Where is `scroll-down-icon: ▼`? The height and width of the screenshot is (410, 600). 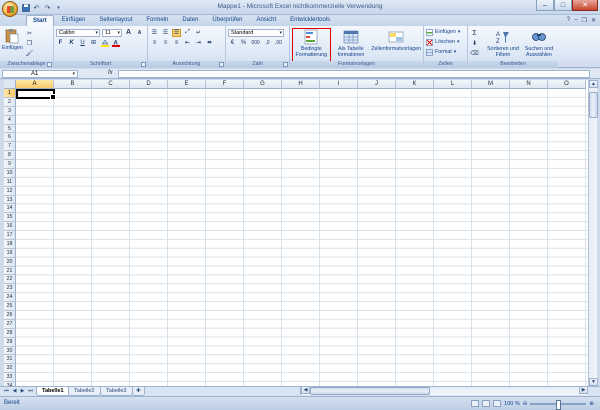
scroll-down-icon: ▼ is located at coordinates (593, 382).